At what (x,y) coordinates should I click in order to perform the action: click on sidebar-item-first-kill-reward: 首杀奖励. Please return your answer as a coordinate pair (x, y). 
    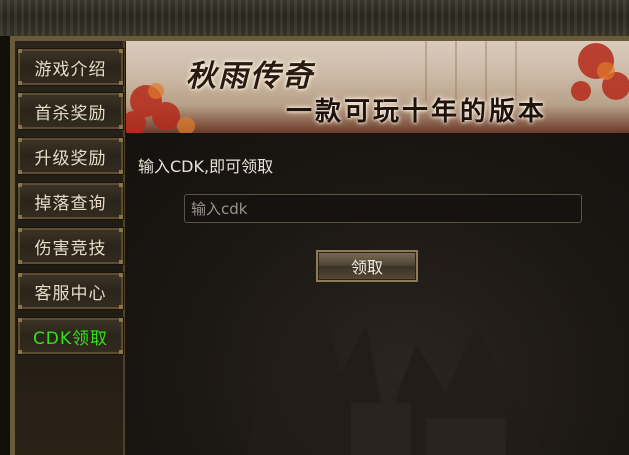
    Looking at the image, I should click on (70, 111).